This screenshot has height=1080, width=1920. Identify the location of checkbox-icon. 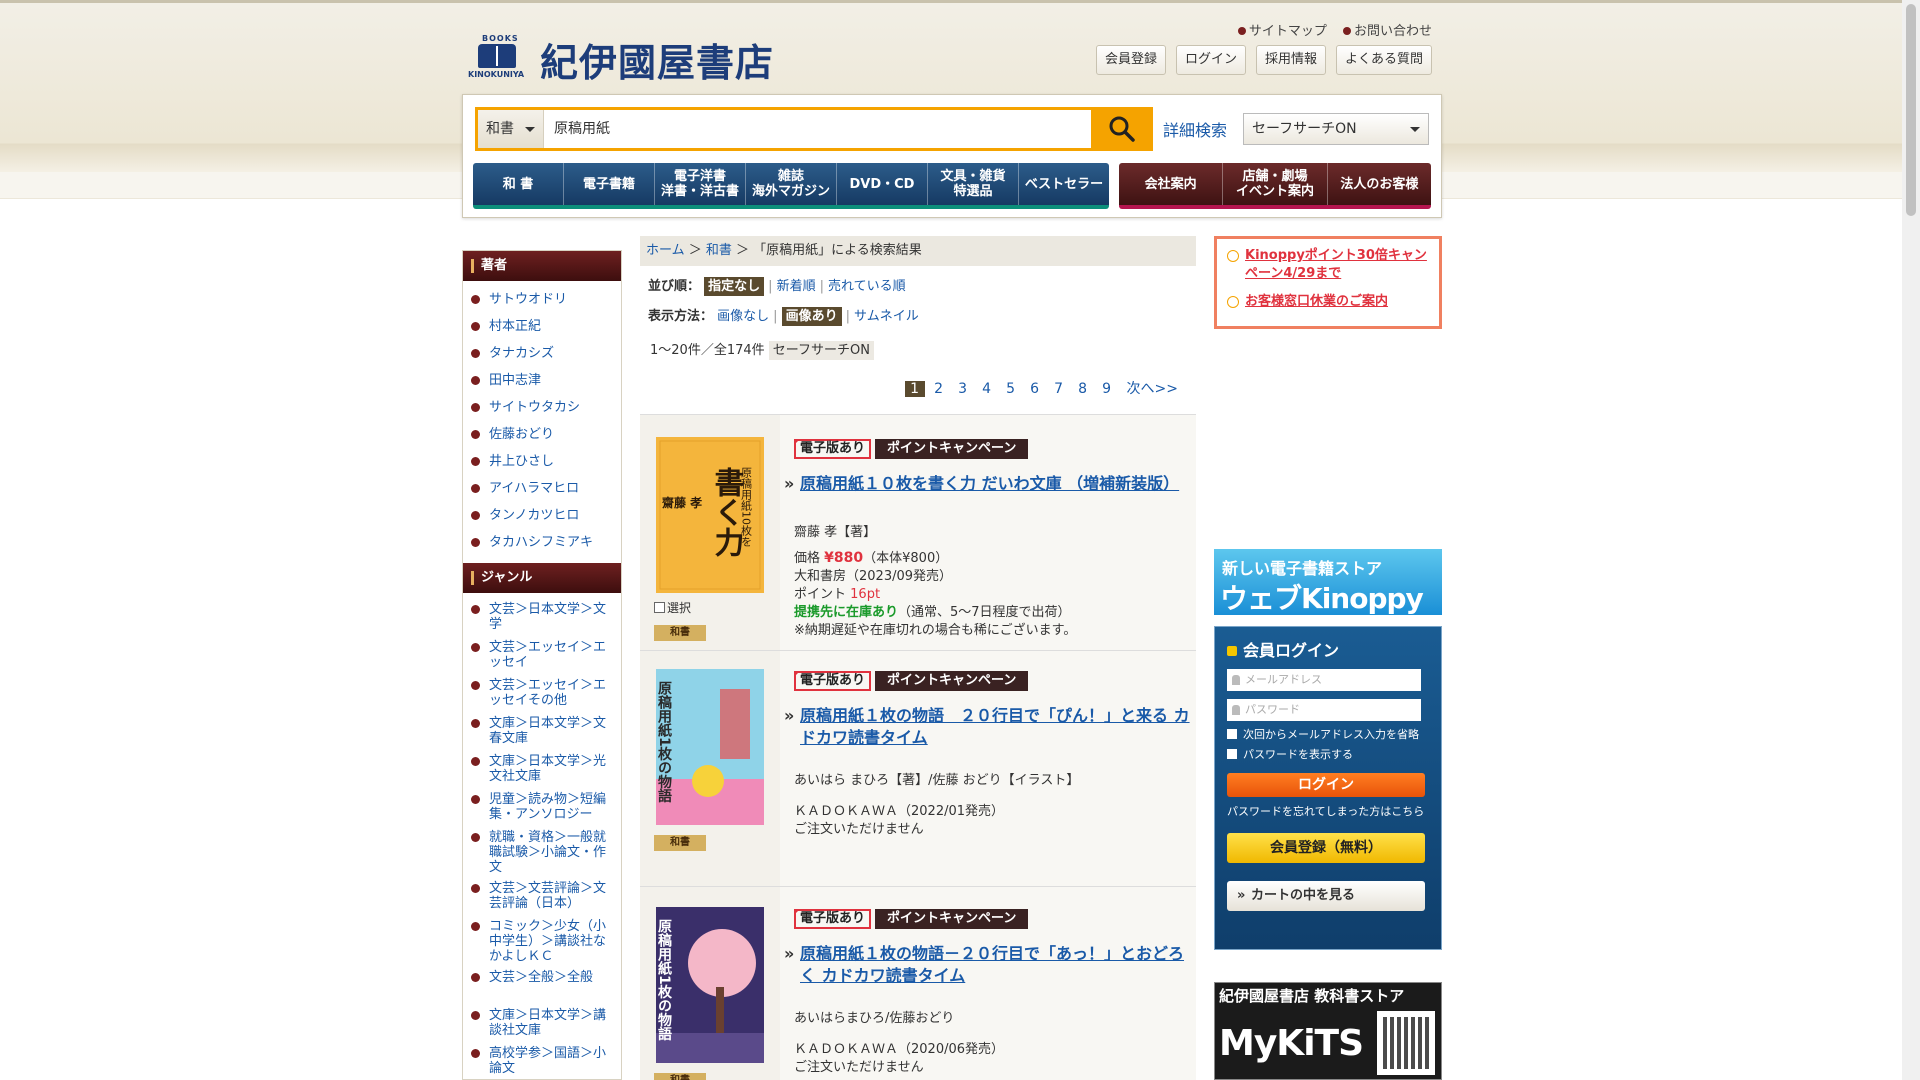
(1232, 754).